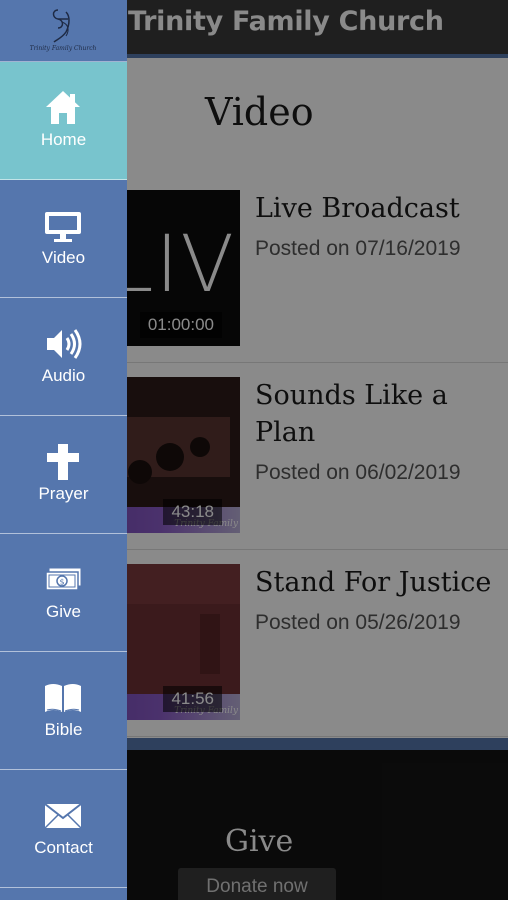 This screenshot has height=900, width=508. I want to click on church-logo: Trinity Family Church, so click(63, 30).